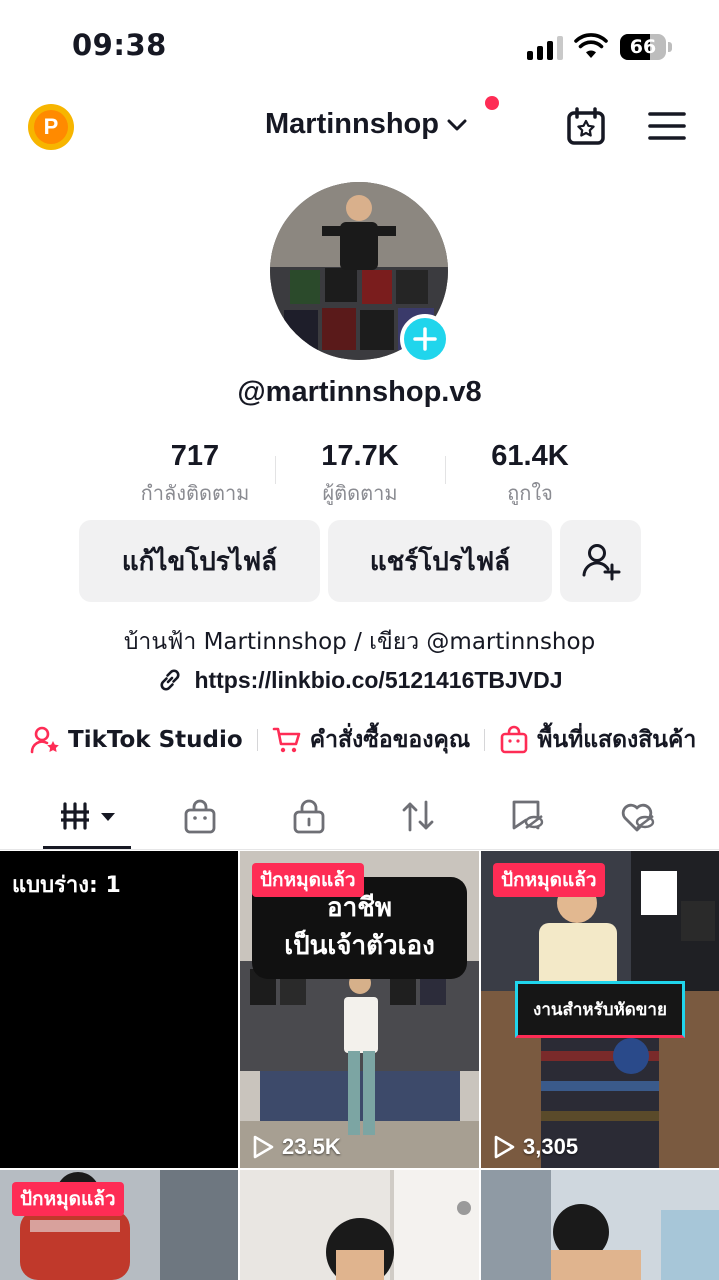 The image size is (719, 1280). Describe the element at coordinates (359, 817) in the screenshot. I see `profile-tabs` at that location.